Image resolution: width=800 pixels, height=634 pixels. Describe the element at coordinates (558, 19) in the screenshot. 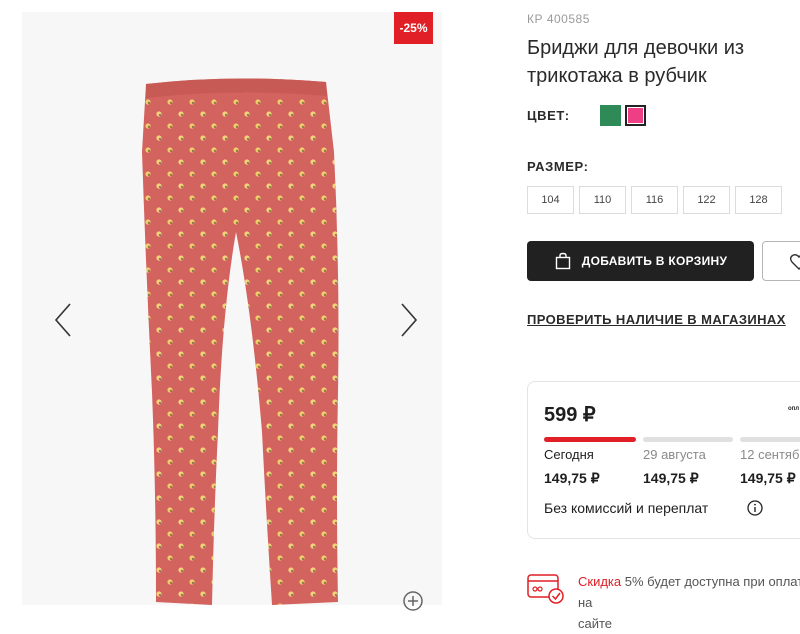

I see `product-article: КР 400585` at that location.